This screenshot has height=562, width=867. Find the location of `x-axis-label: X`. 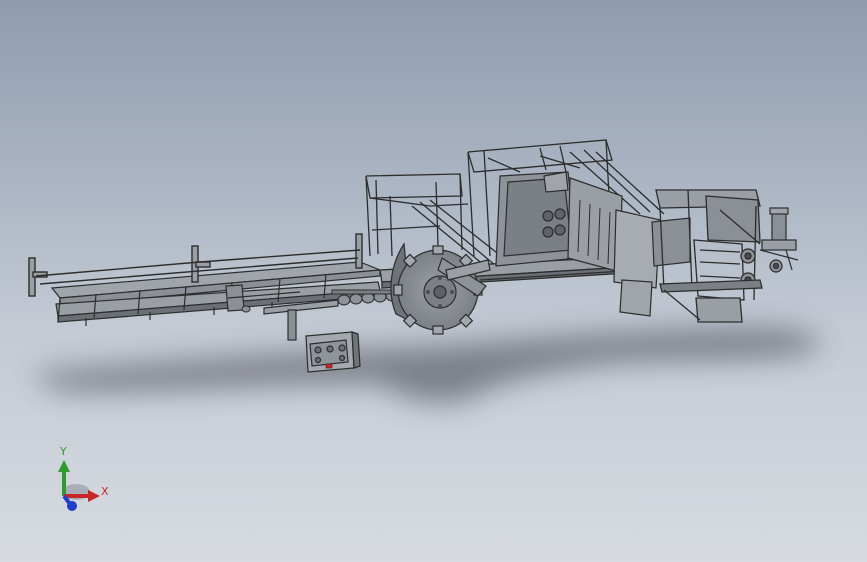

x-axis-label: X is located at coordinates (105, 491).